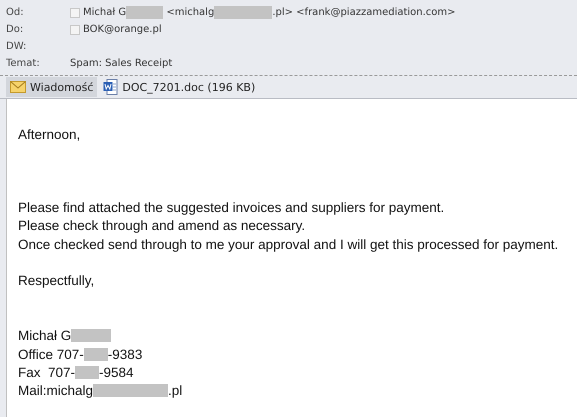 Image resolution: width=577 pixels, height=417 pixels. What do you see at coordinates (364, 12) in the screenshot?
I see `text: .pl> <frank@piazzamediation.com>` at bounding box center [364, 12].